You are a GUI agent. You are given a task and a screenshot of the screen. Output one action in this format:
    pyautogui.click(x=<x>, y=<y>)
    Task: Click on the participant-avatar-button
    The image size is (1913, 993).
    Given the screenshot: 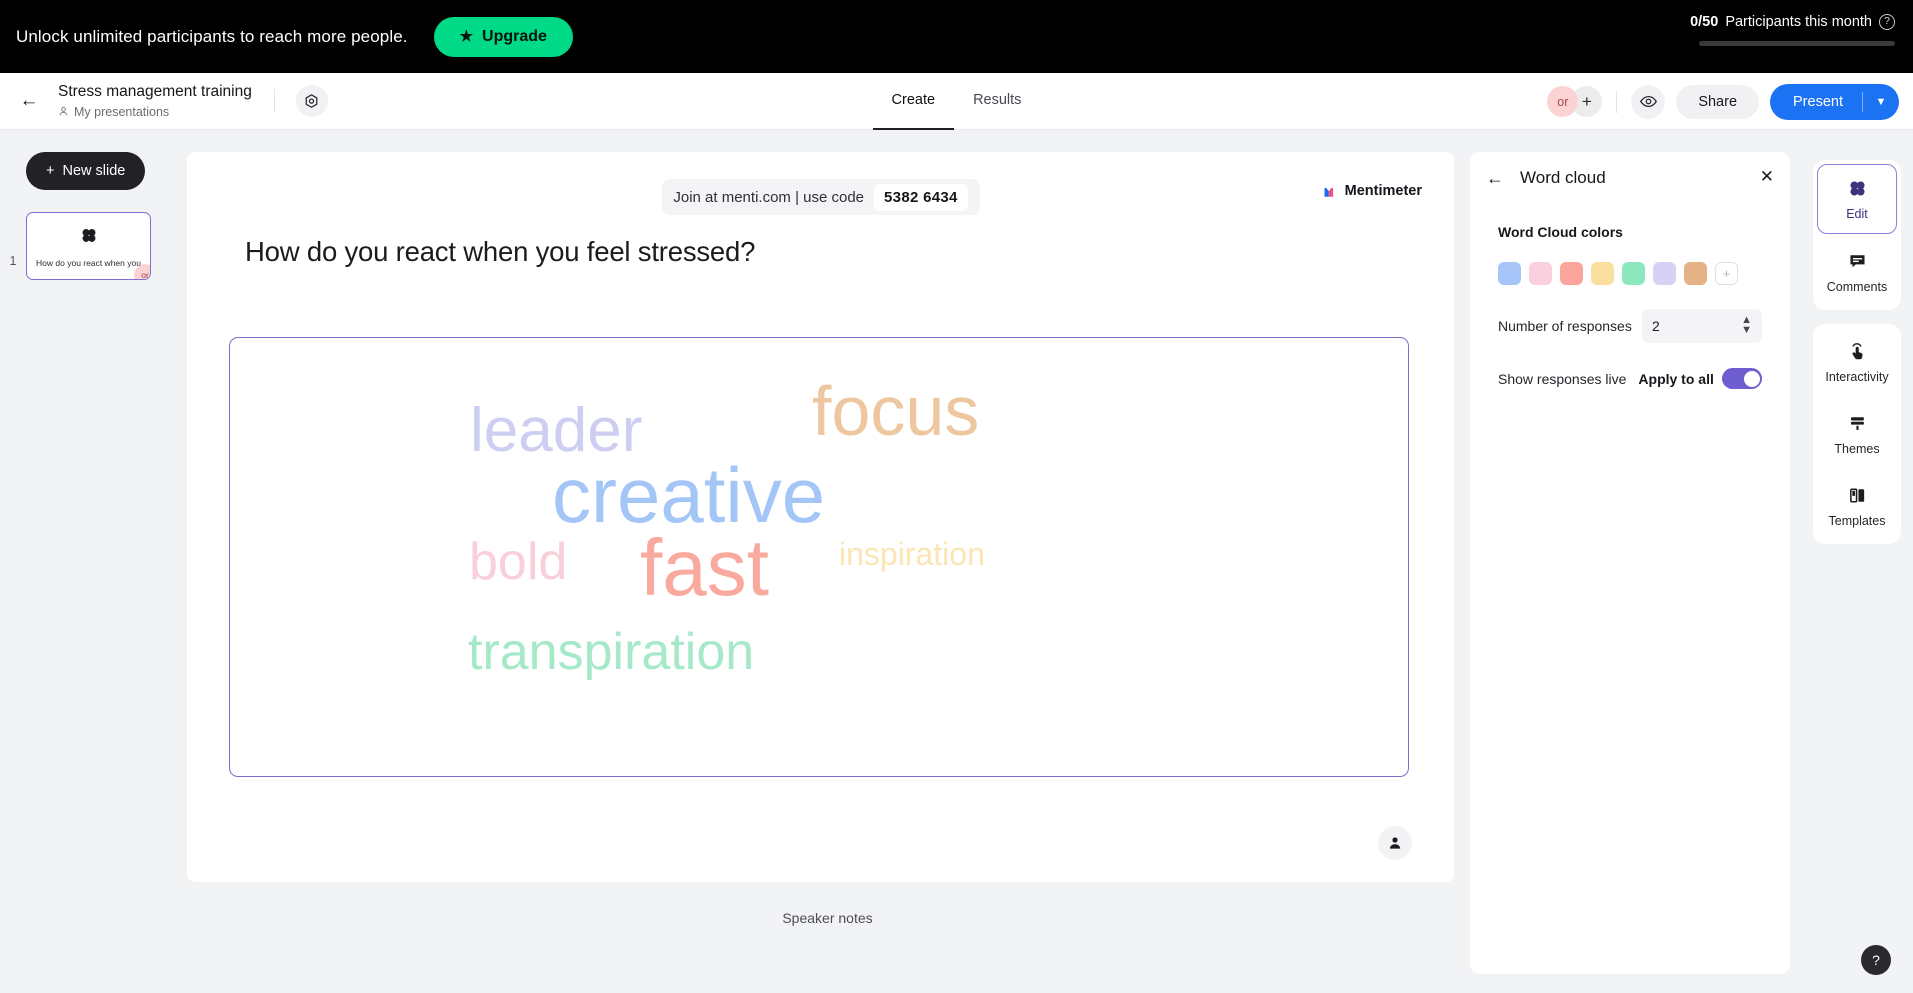 What is the action you would take?
    pyautogui.click(x=1395, y=843)
    